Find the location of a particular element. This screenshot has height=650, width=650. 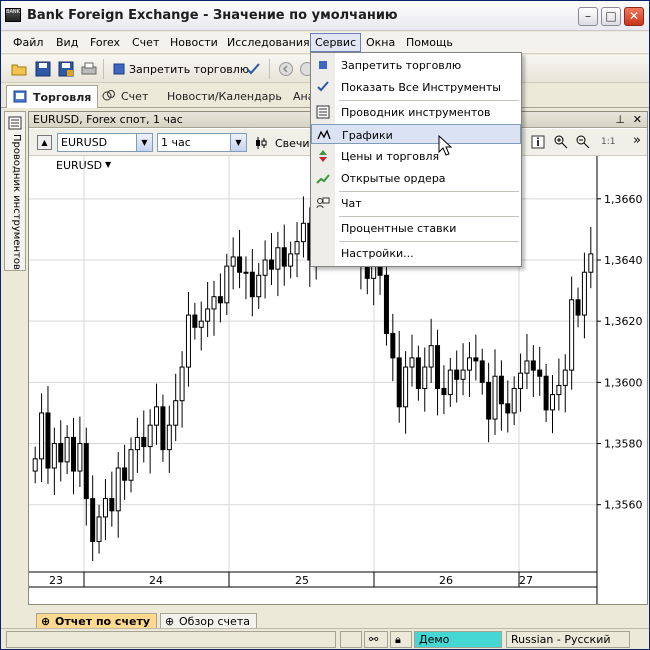

back-icon is located at coordinates (286, 69).